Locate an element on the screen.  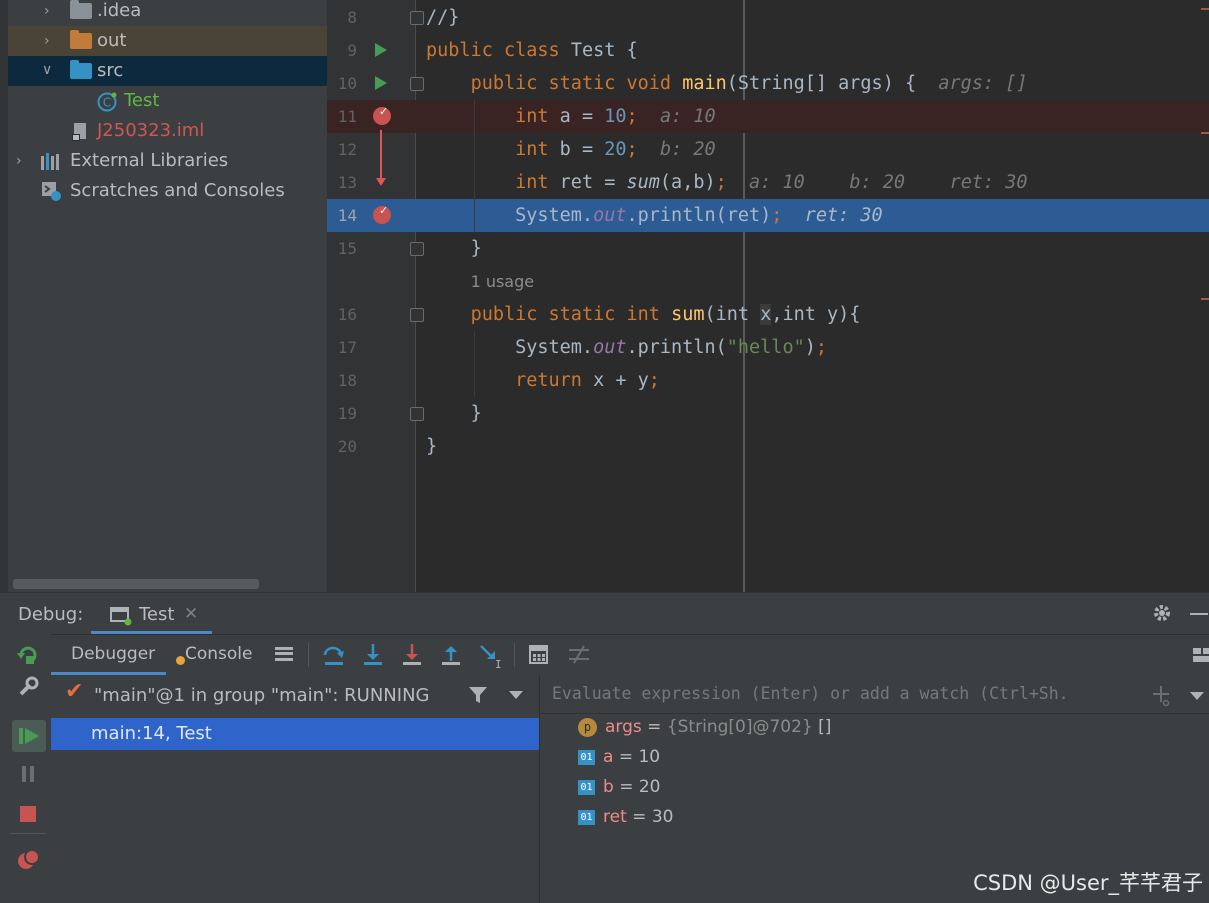
code-line: 11 ✓ int a = 10; a: 10 is located at coordinates (768, 116).